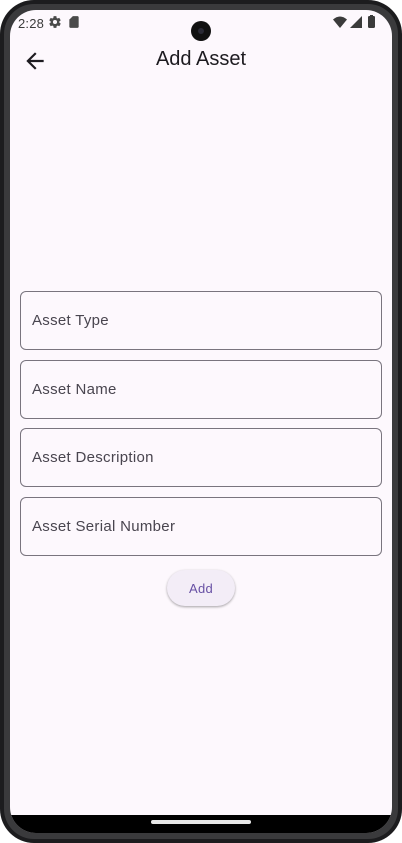 The image size is (402, 843). I want to click on status-indicators, so click(357, 23).